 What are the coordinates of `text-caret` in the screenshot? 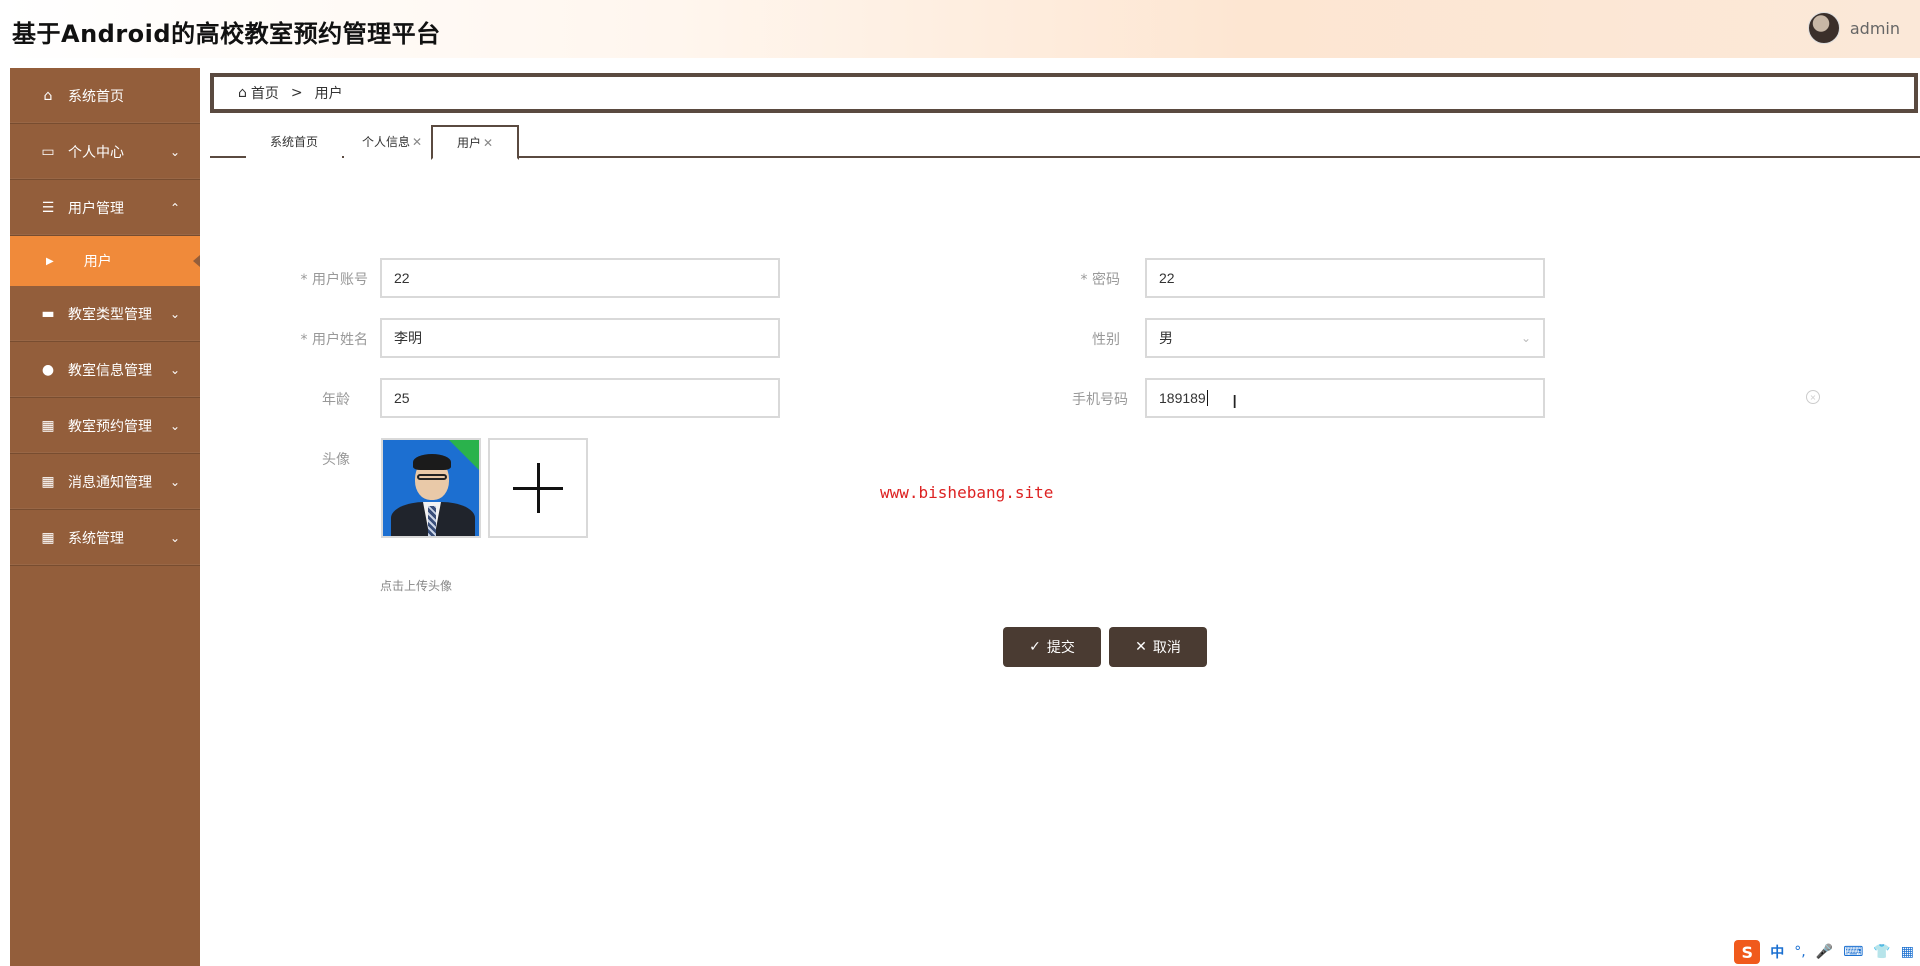 It's located at (1207, 398).